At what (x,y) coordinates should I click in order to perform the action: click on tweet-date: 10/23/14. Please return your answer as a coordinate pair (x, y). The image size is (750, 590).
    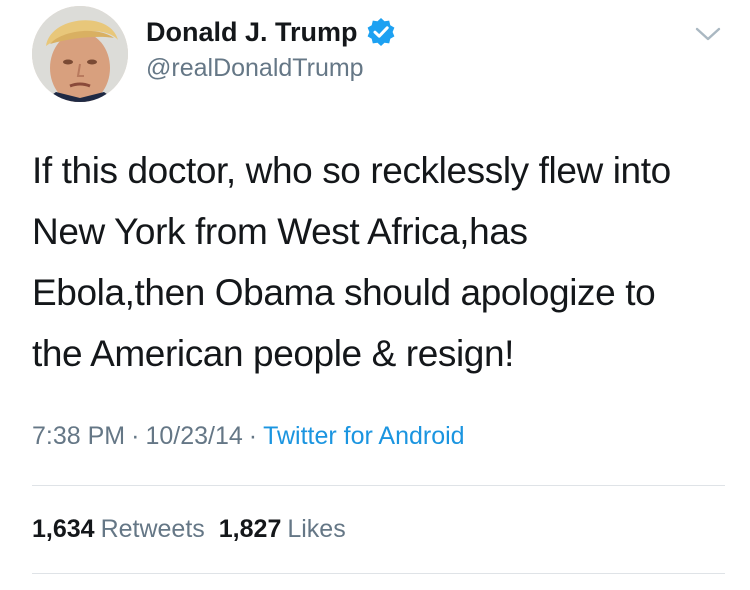
    Looking at the image, I should click on (193, 436).